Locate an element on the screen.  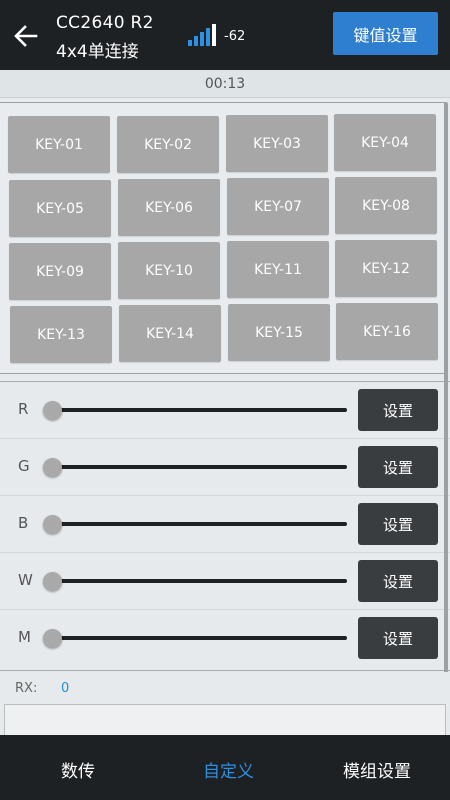
tab-data-transfer: 数传 is located at coordinates (78, 769).